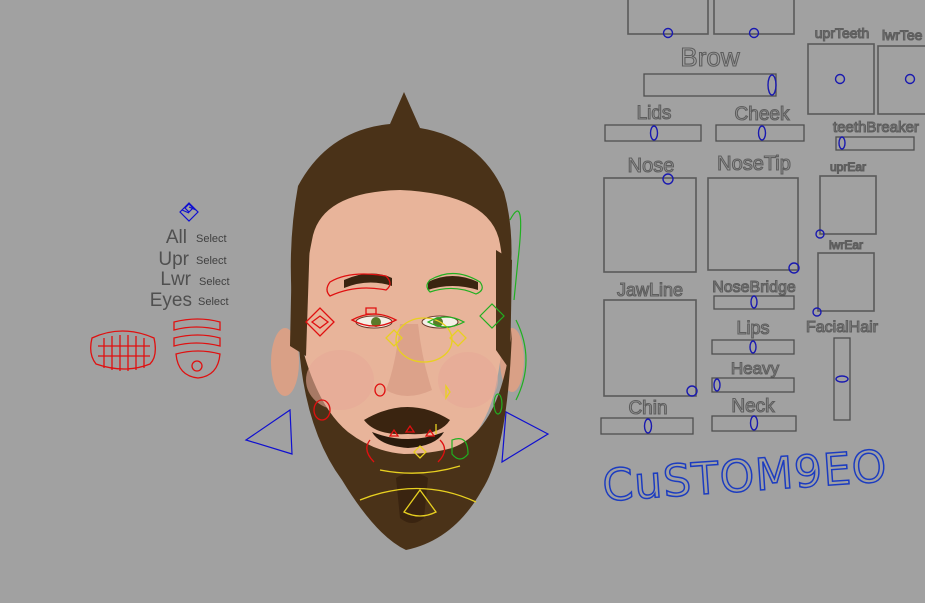 This screenshot has width=925, height=603. I want to click on lwr-teeth-label: lwrTee, so click(902, 35).